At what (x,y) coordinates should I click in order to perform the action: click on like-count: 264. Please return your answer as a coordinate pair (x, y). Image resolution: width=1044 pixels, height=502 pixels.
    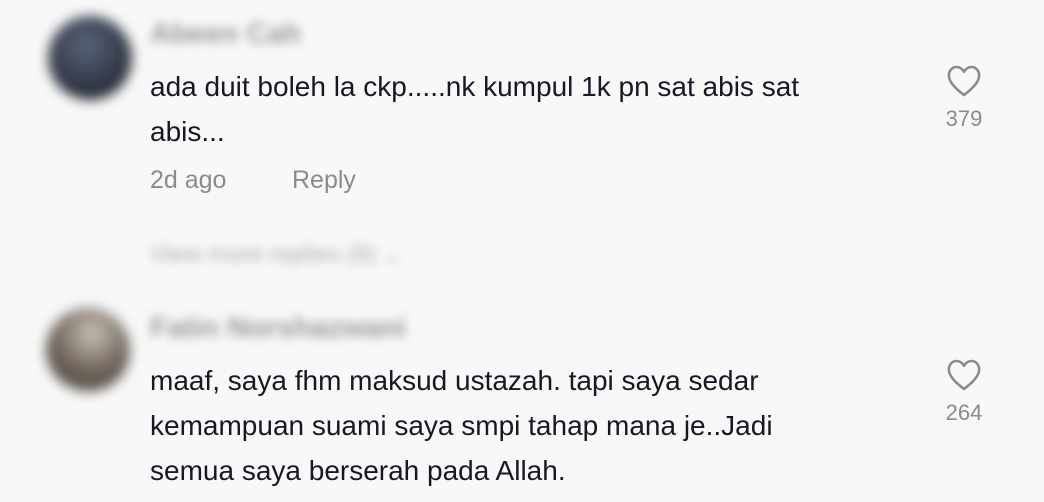
    Looking at the image, I should click on (964, 412).